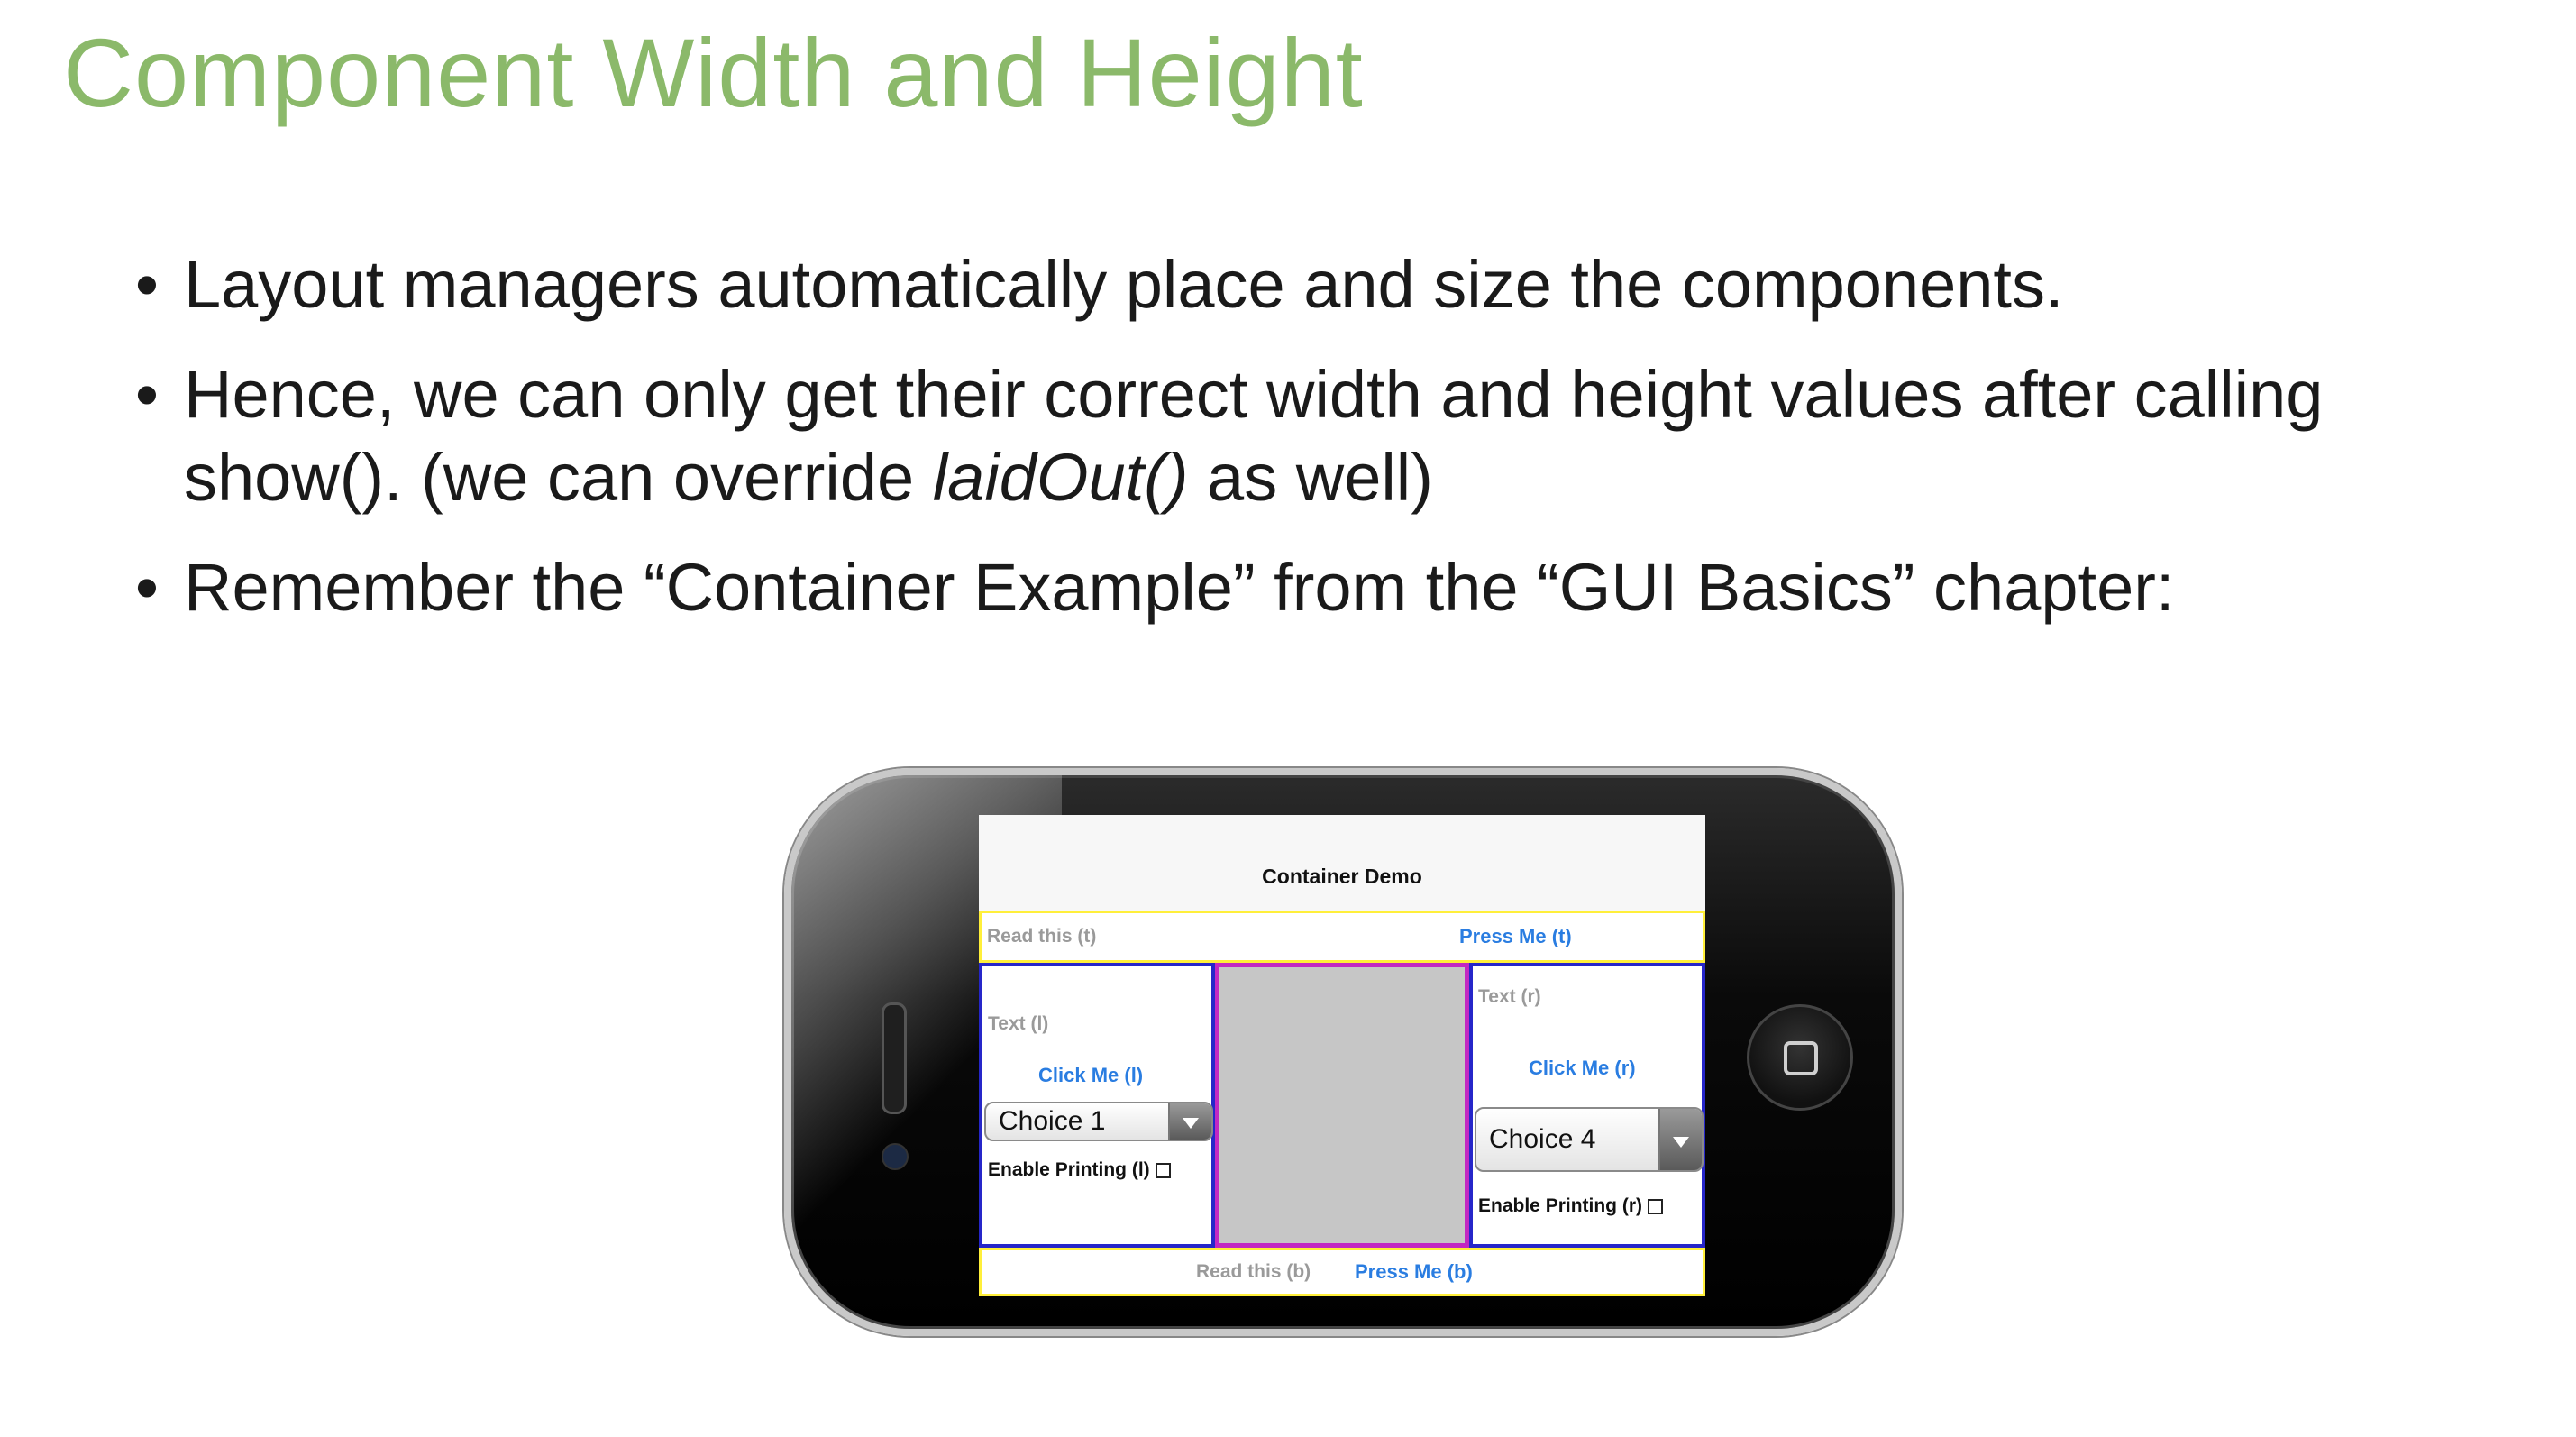  What do you see at coordinates (1253, 1272) in the screenshot?
I see `bottom-label: Read this (b)` at bounding box center [1253, 1272].